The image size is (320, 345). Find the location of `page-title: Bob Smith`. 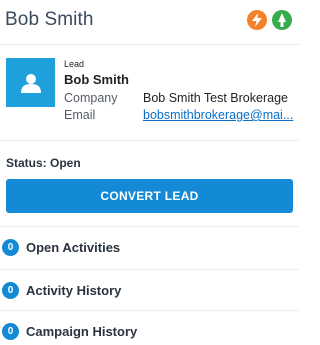

page-title: Bob Smith is located at coordinates (49, 19).